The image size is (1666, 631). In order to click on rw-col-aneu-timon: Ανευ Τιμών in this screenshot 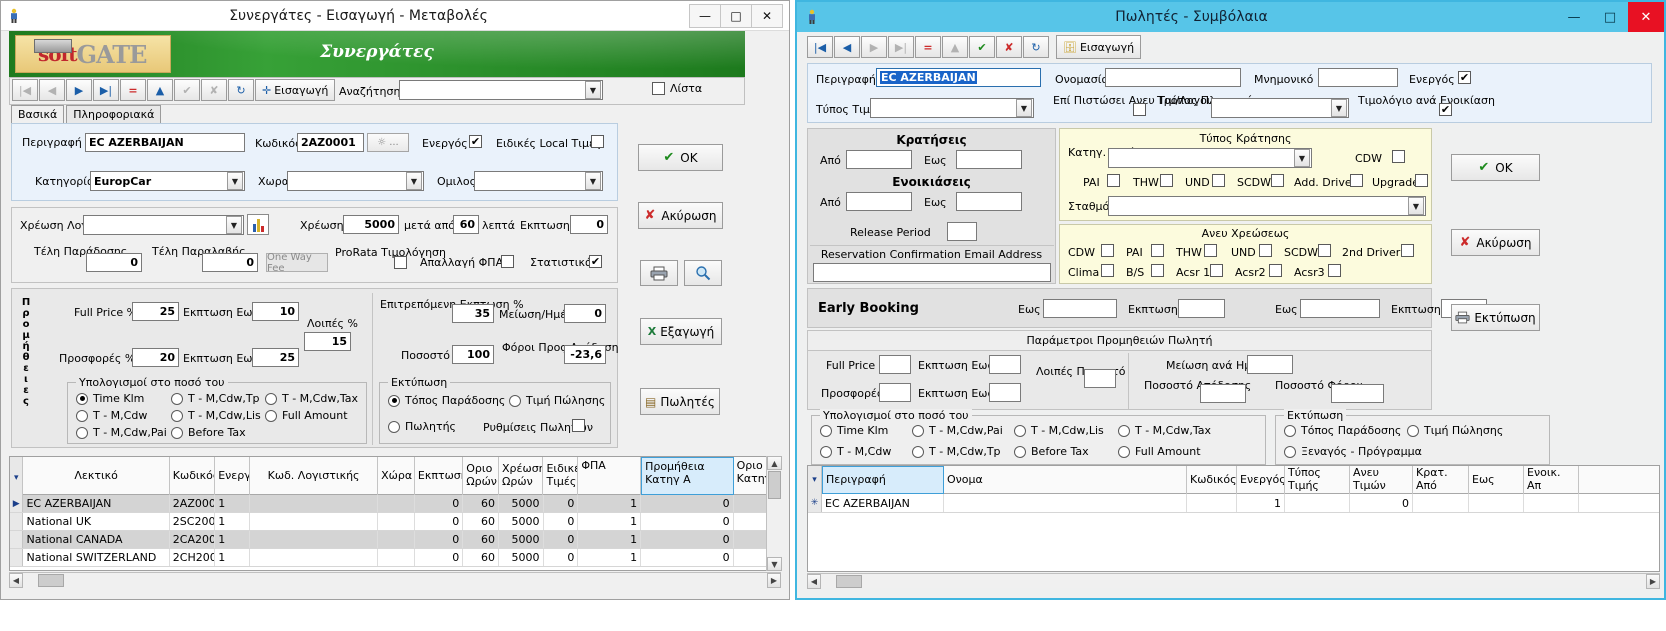, I will do `click(1381, 480)`.